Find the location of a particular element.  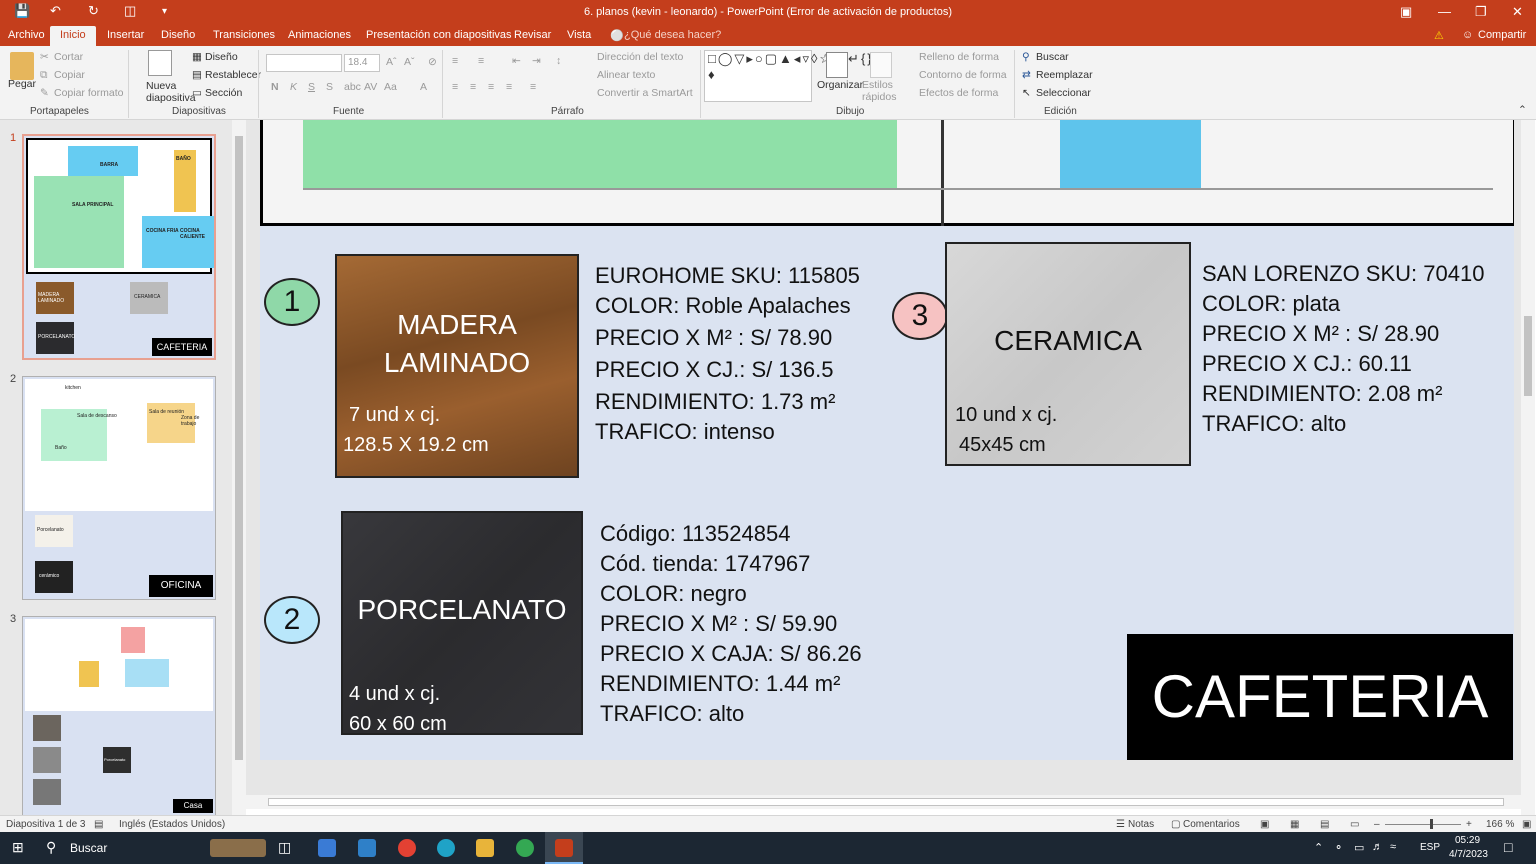

select-button: Seleccionar is located at coordinates (1063, 93).